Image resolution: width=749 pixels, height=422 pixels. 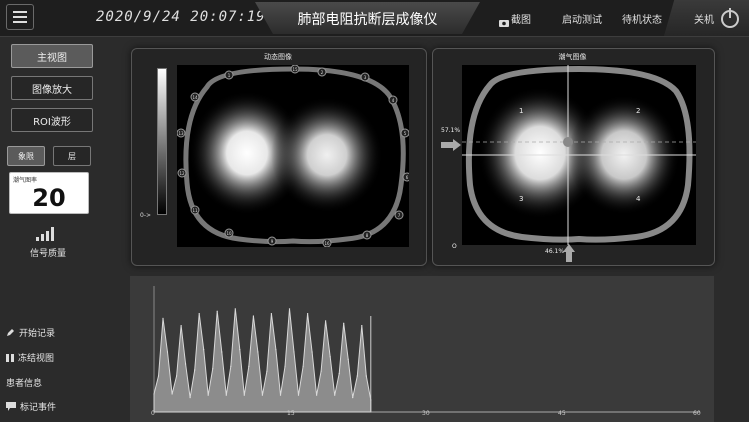 What do you see at coordinates (26, 156) in the screenshot?
I see `quadrant-mode-button: 象限` at bounding box center [26, 156].